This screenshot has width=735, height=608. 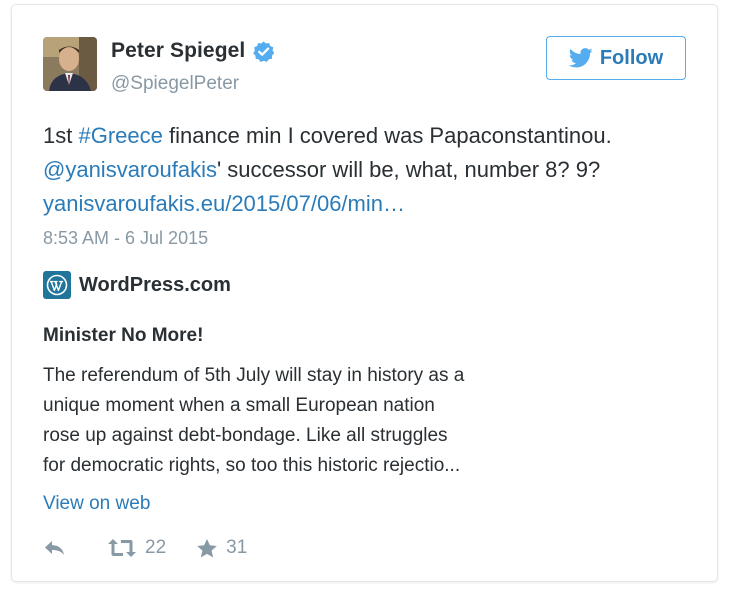 I want to click on retweet-button: 22, so click(x=136, y=548).